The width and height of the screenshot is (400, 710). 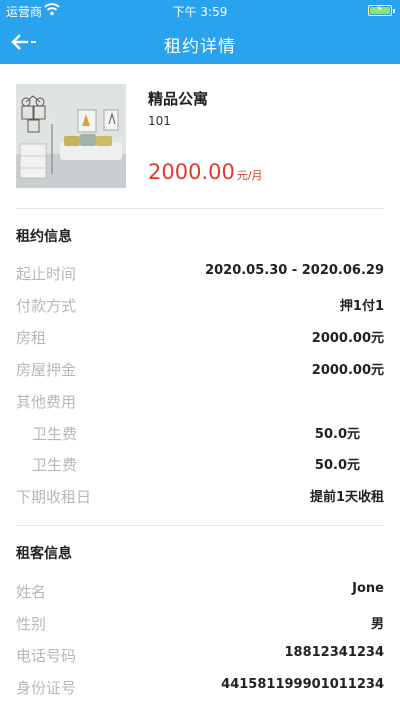 I want to click on tenant-row-name: 姓名 Jone, so click(x=200, y=593).